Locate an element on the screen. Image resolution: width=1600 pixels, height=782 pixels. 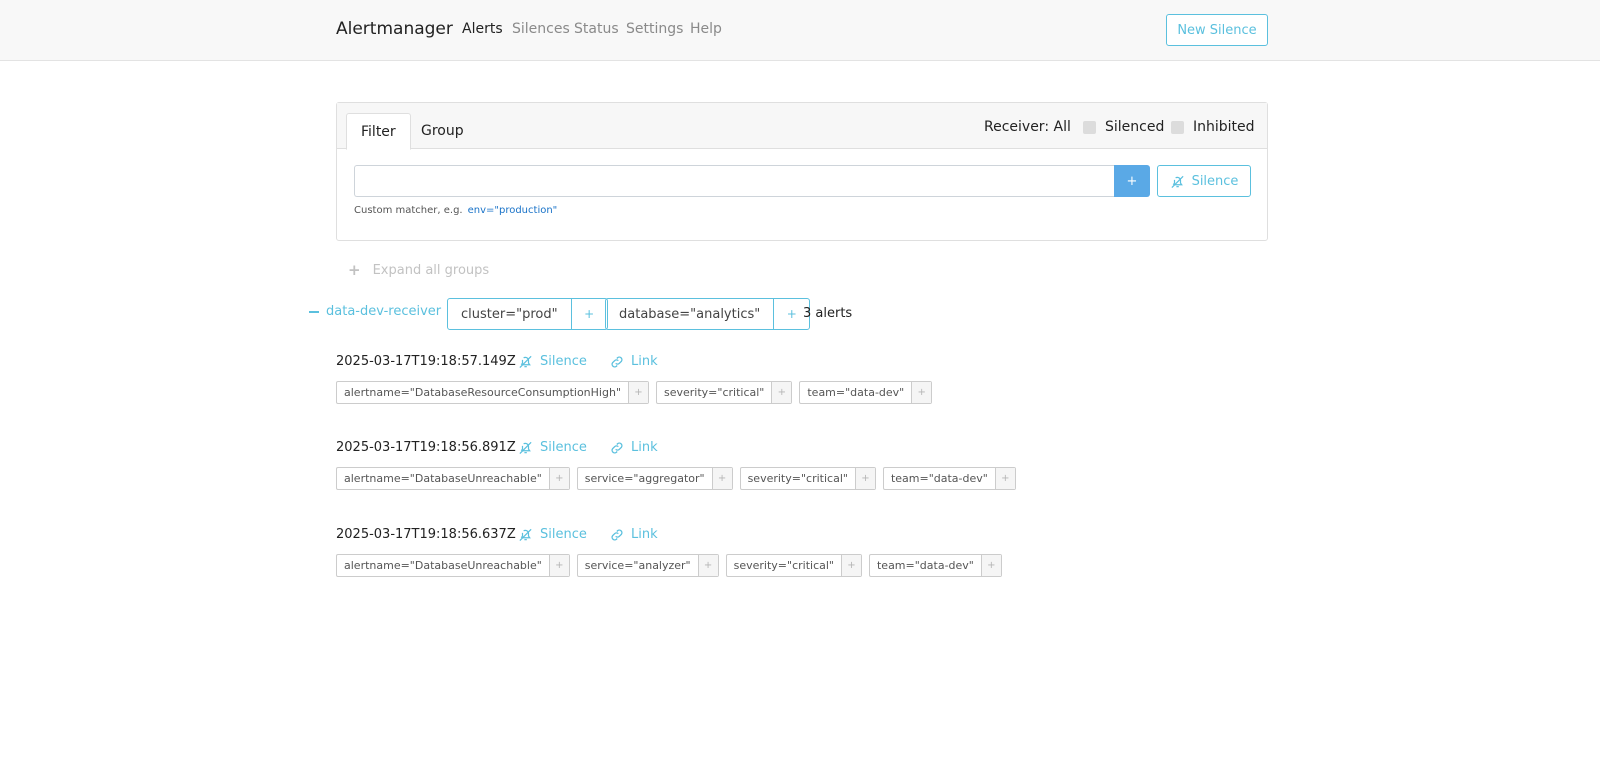
alert-label: service="aggregator" + is located at coordinates (654, 478).